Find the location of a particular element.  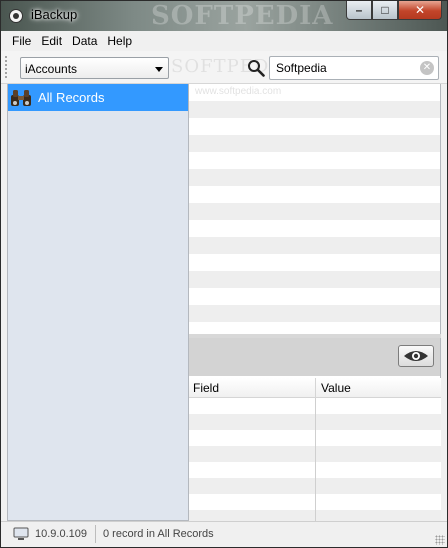

detail-table: Field Value is located at coordinates (315, 448).